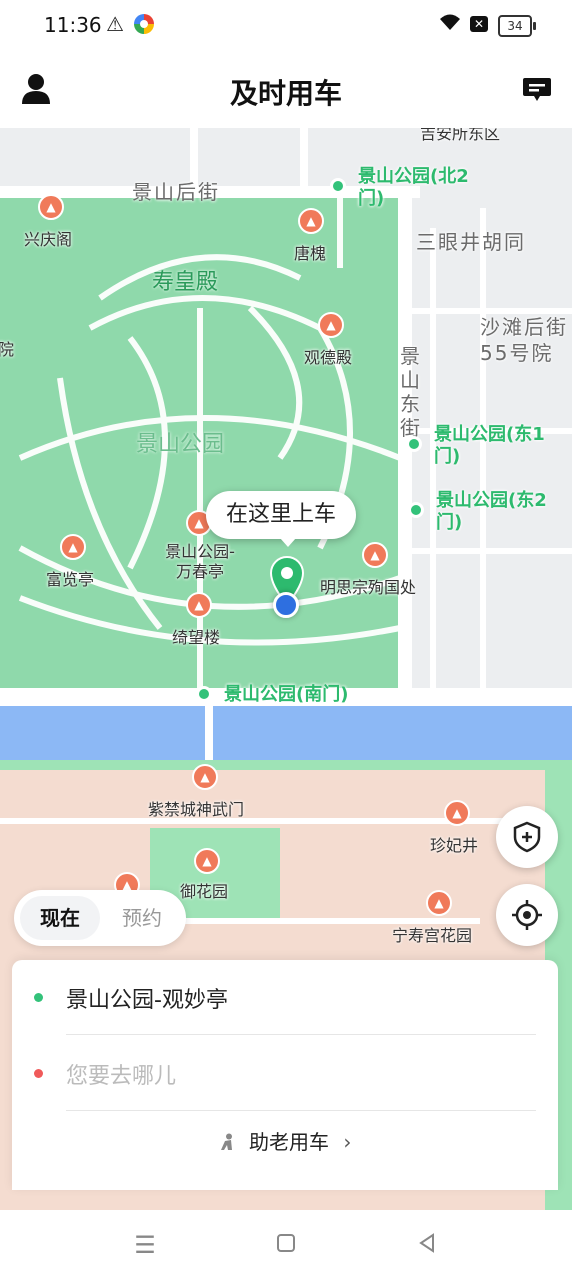  Describe the element at coordinates (411, 392) in the screenshot. I see `street-label-jingshan-dongjie: 景山东街` at that location.